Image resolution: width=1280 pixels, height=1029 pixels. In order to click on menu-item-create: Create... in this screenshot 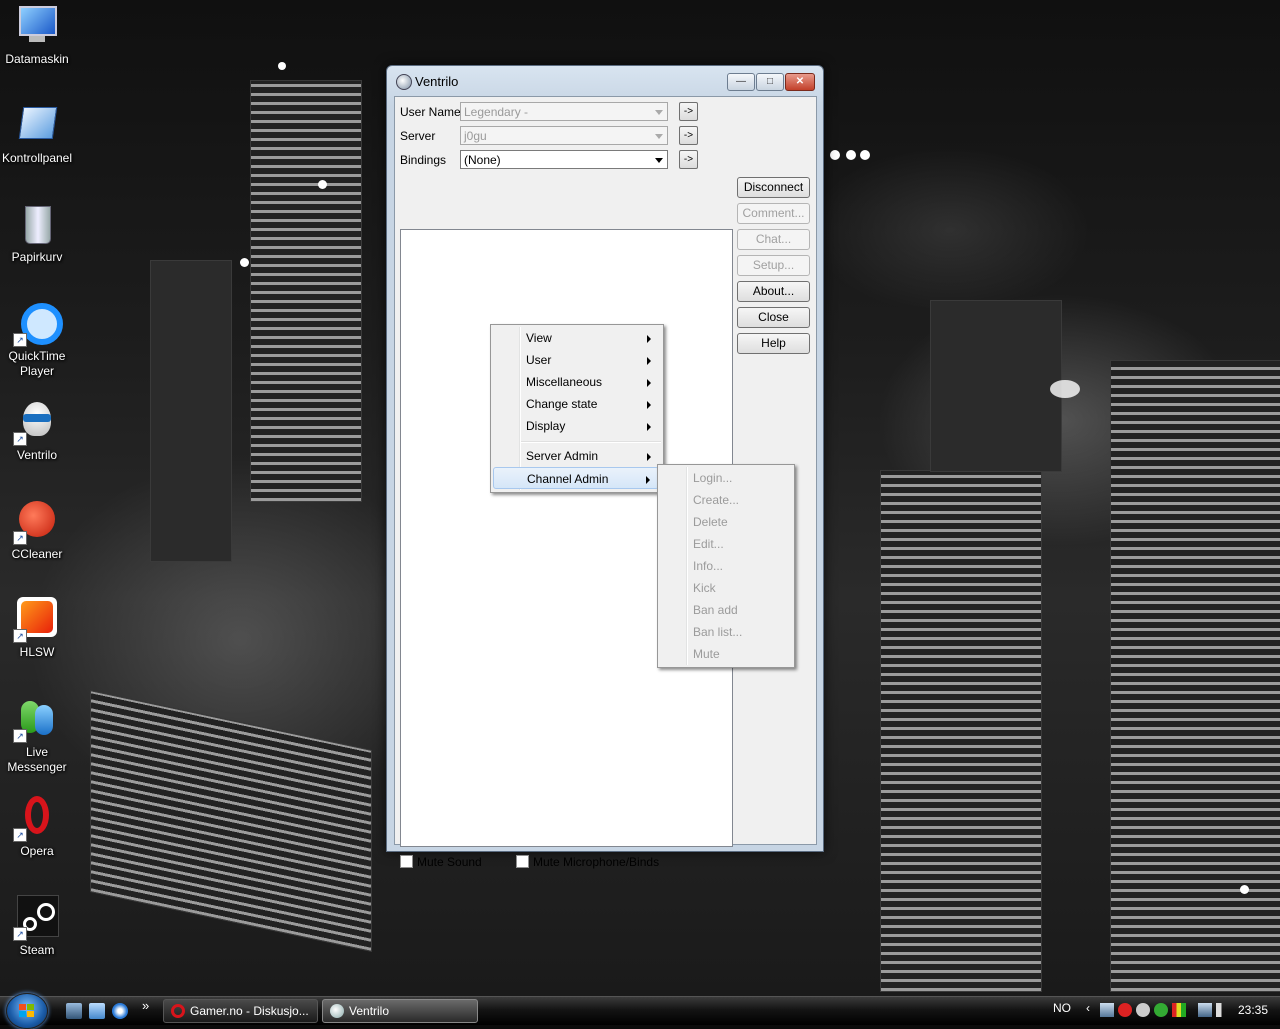, I will do `click(725, 500)`.